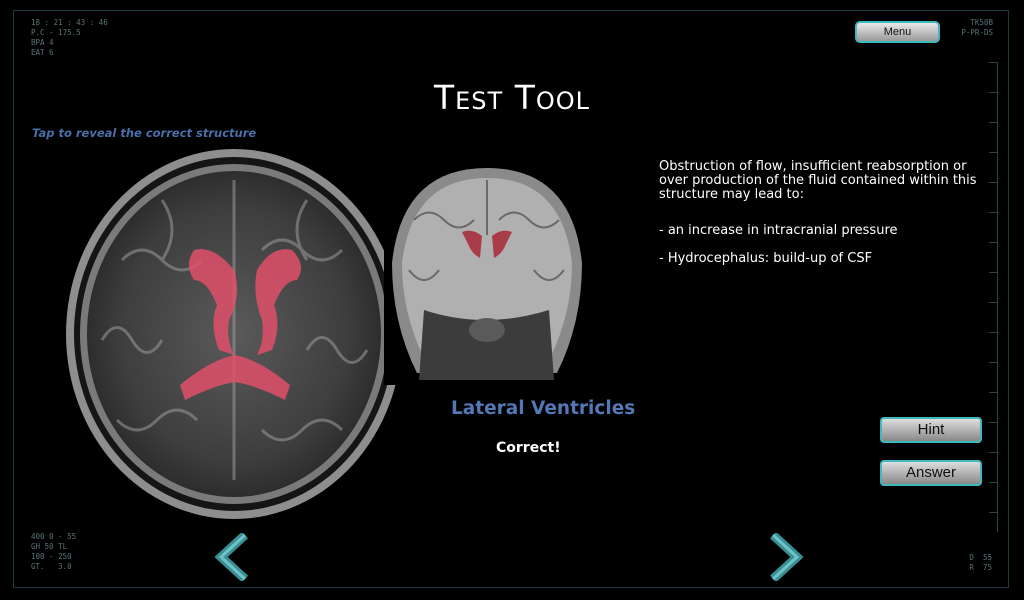  I want to click on menu-button: Menu, so click(897, 32).